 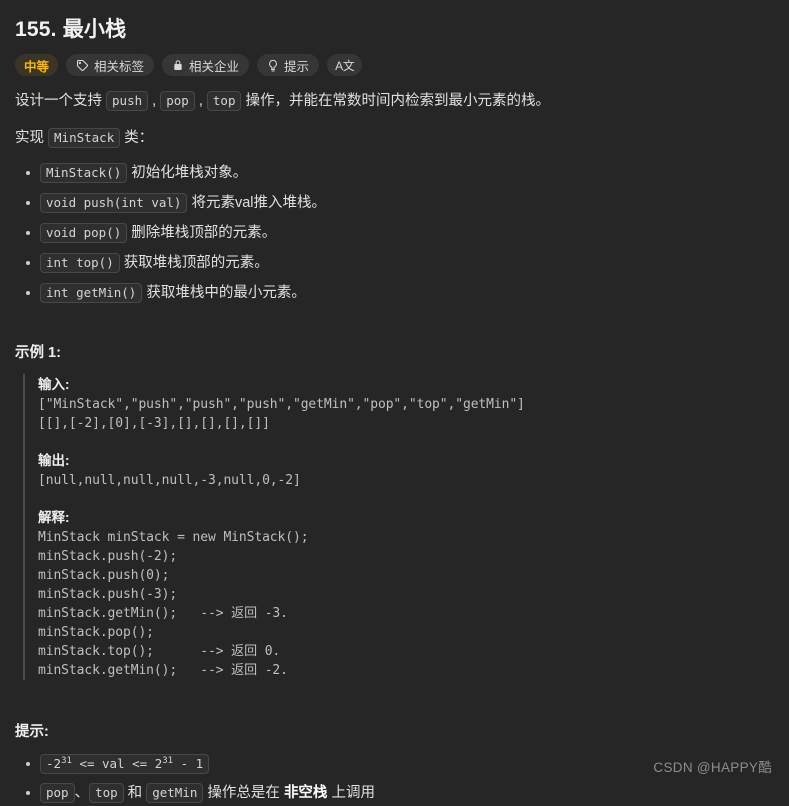 I want to click on method-signature: int top(), so click(x=80, y=263).